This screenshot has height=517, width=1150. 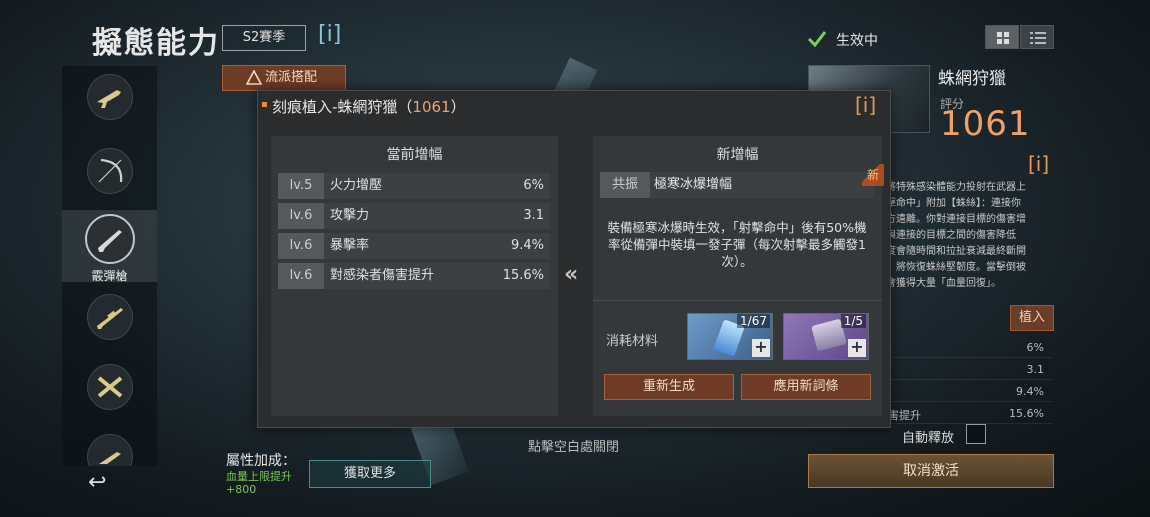 I want to click on implant-button: 植入, so click(x=1032, y=318).